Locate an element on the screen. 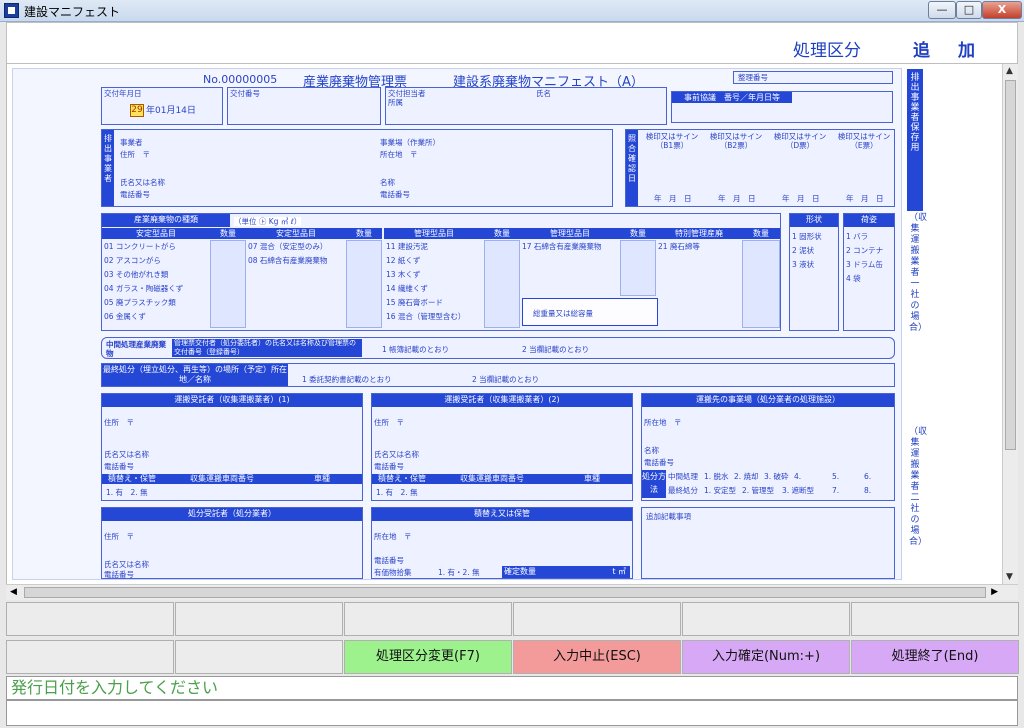  col-antei-2: 安定型品目 is located at coordinates (296, 233).